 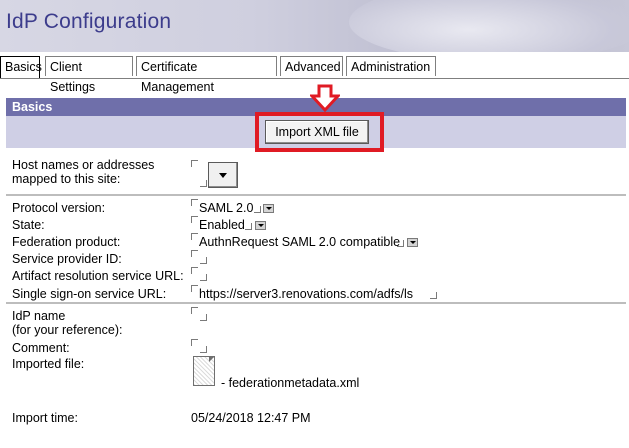 I want to click on imported-file-value: - federationmetadata.xml, so click(x=290, y=383).